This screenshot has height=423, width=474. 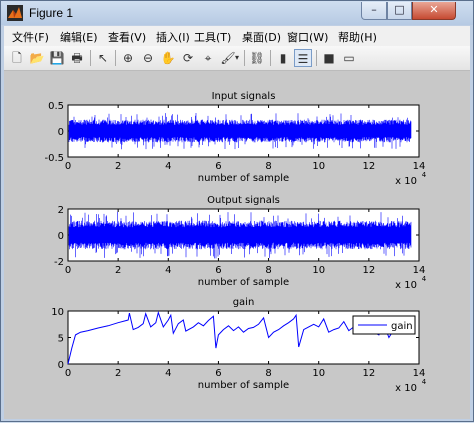 What do you see at coordinates (303, 58) in the screenshot?
I see `insert-legend-icon: ☰` at bounding box center [303, 58].